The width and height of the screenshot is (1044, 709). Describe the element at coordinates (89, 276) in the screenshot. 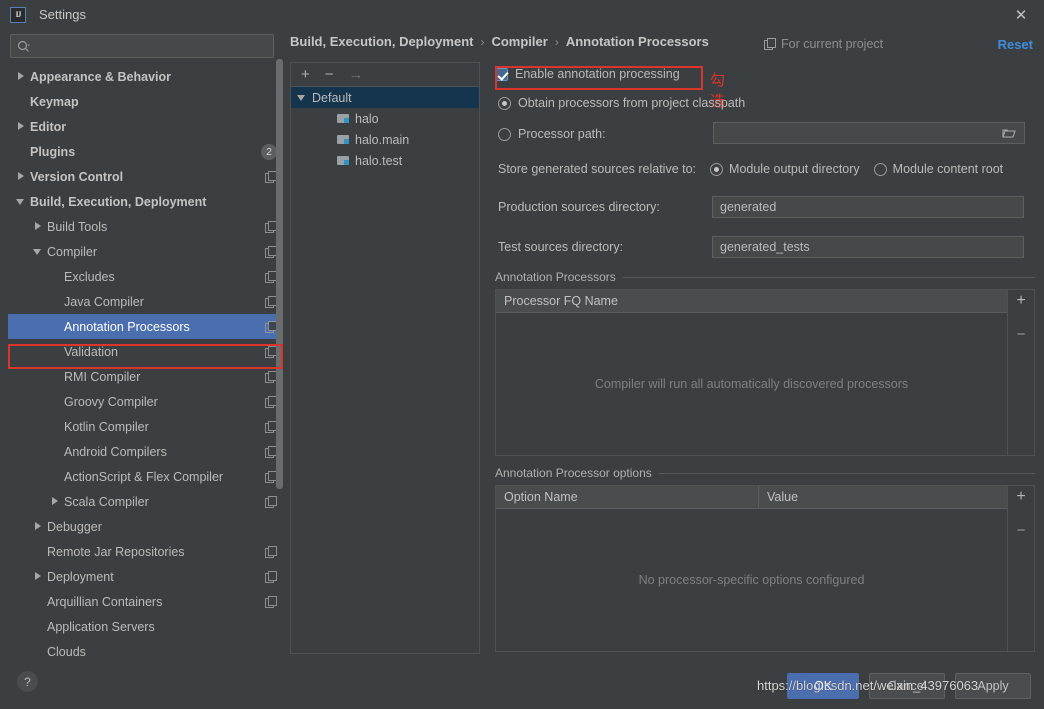

I see `sidebar-item-label: Excludes` at that location.